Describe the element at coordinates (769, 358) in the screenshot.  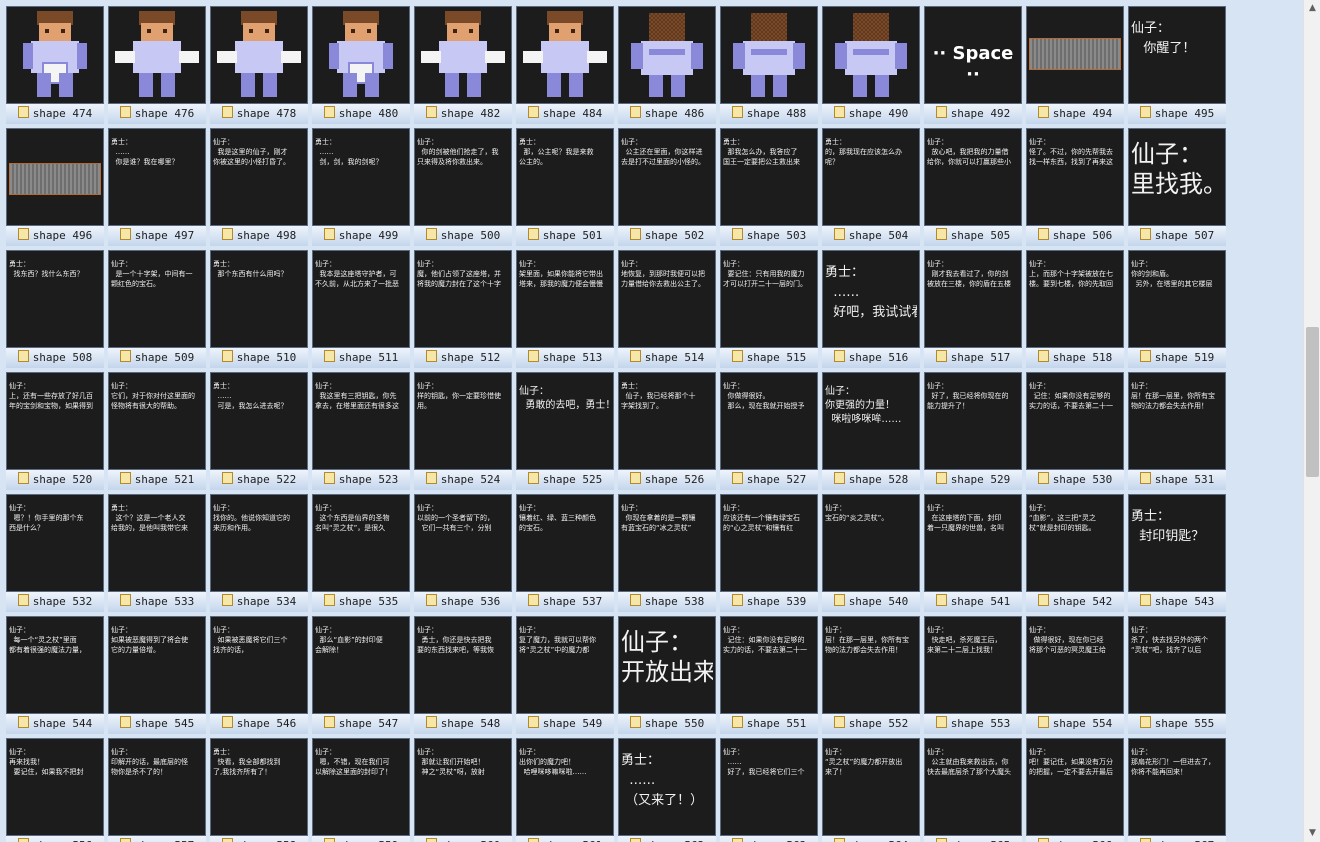
I see `shape-label: shape 515` at that location.